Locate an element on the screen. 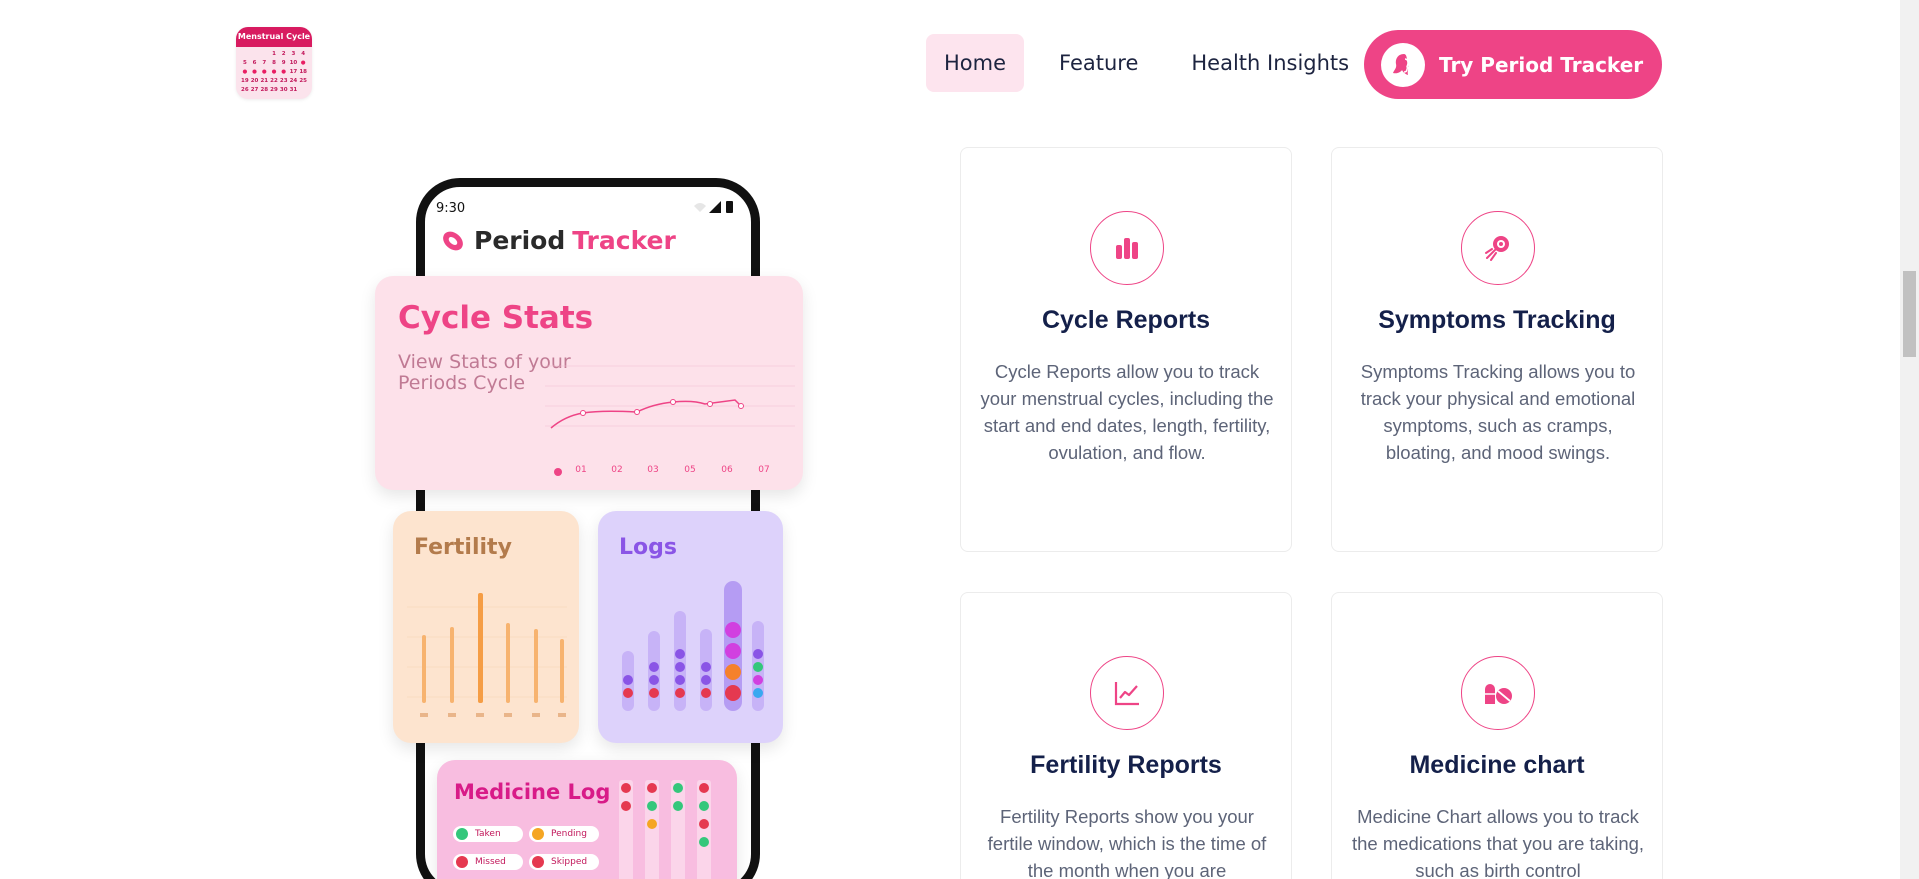 The image size is (1919, 879). cycle-x-label: 05 is located at coordinates (689, 470).